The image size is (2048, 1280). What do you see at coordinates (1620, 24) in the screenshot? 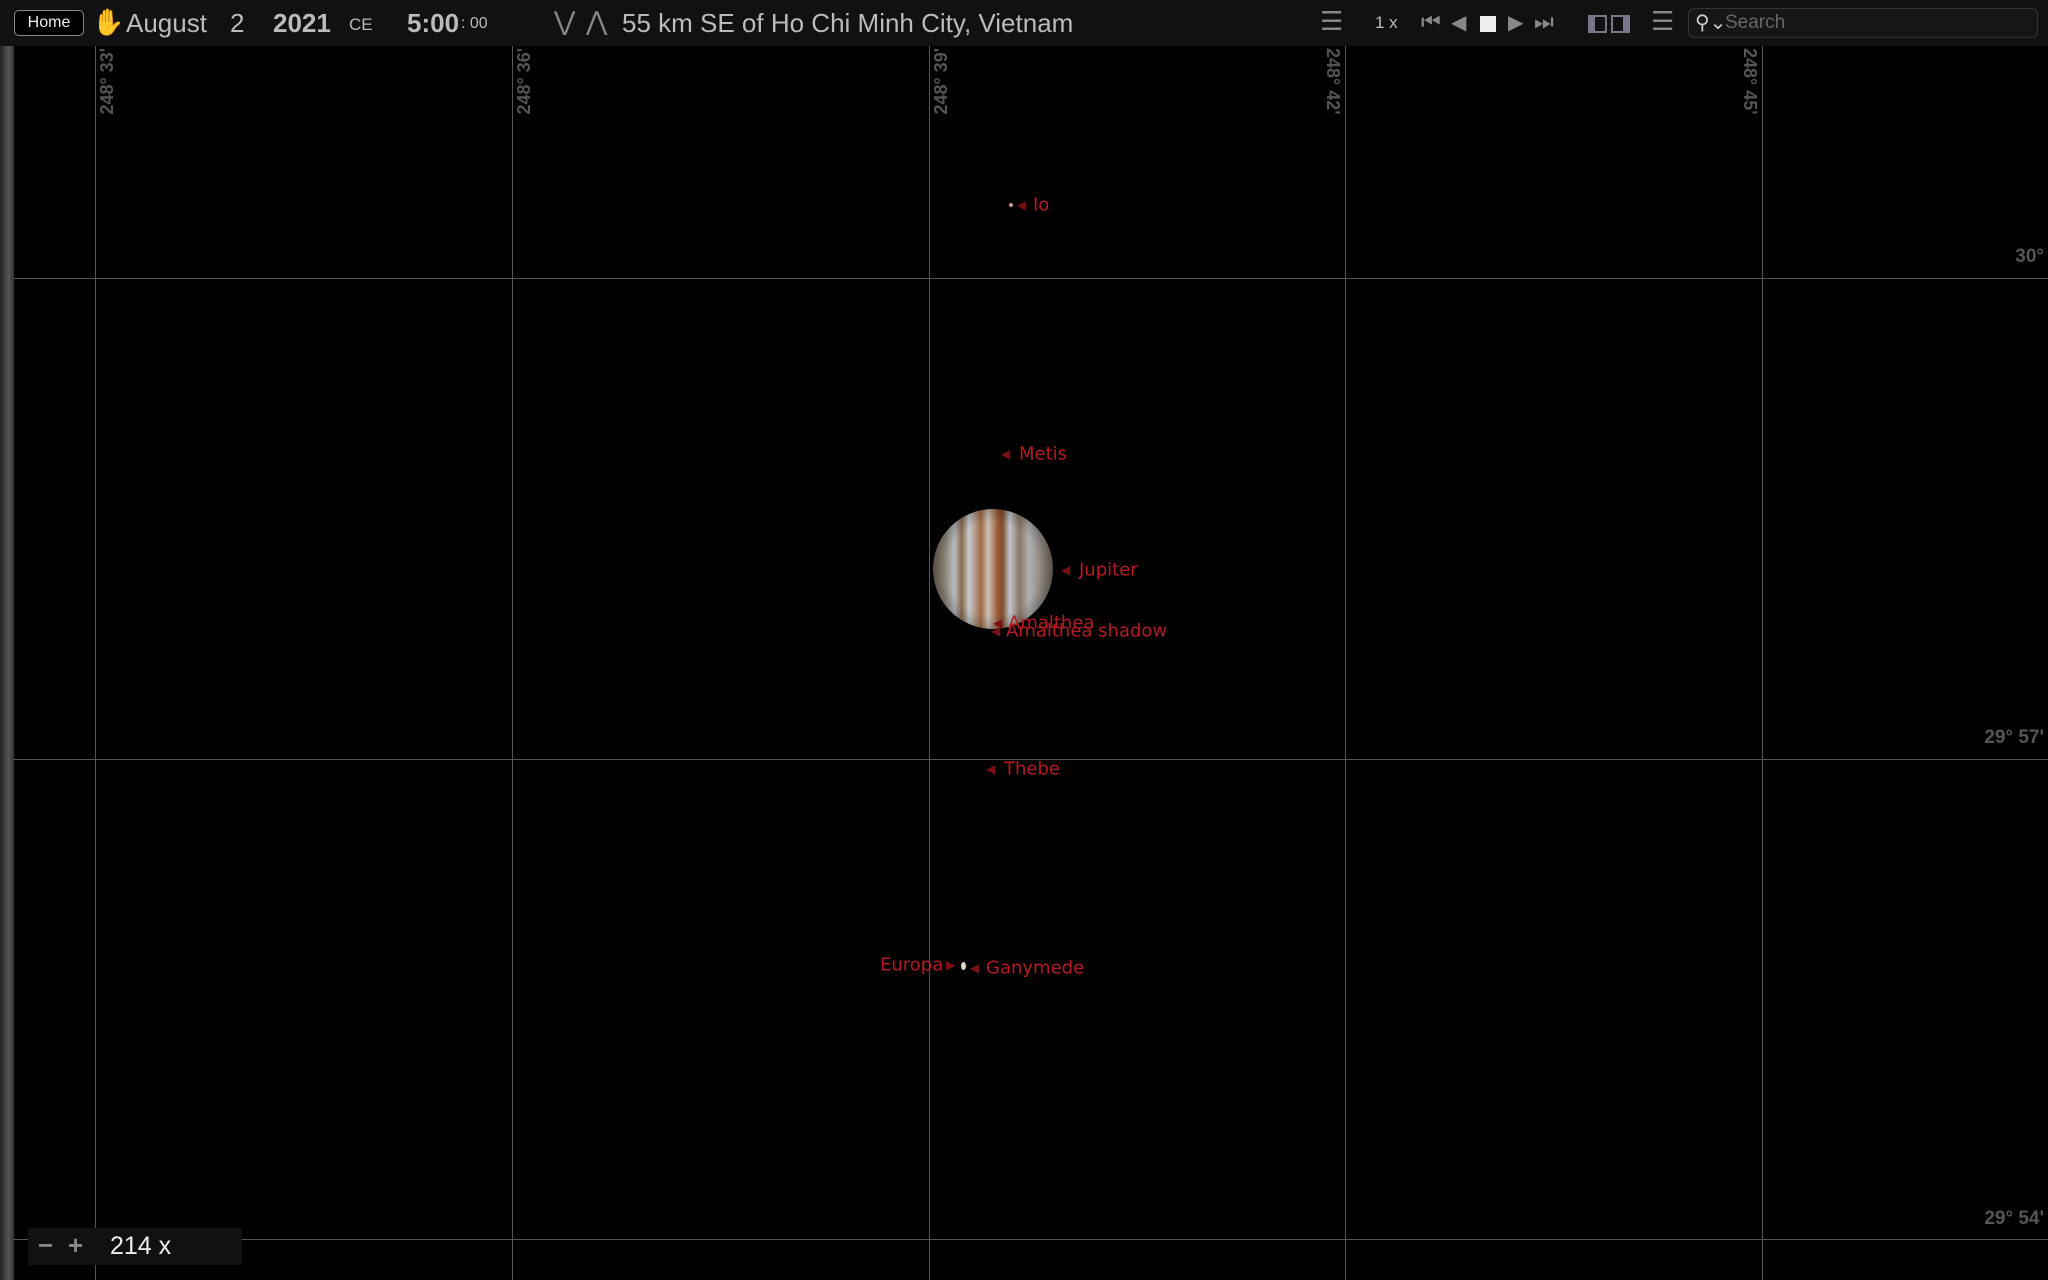
I see `right-panel-icon` at bounding box center [1620, 24].